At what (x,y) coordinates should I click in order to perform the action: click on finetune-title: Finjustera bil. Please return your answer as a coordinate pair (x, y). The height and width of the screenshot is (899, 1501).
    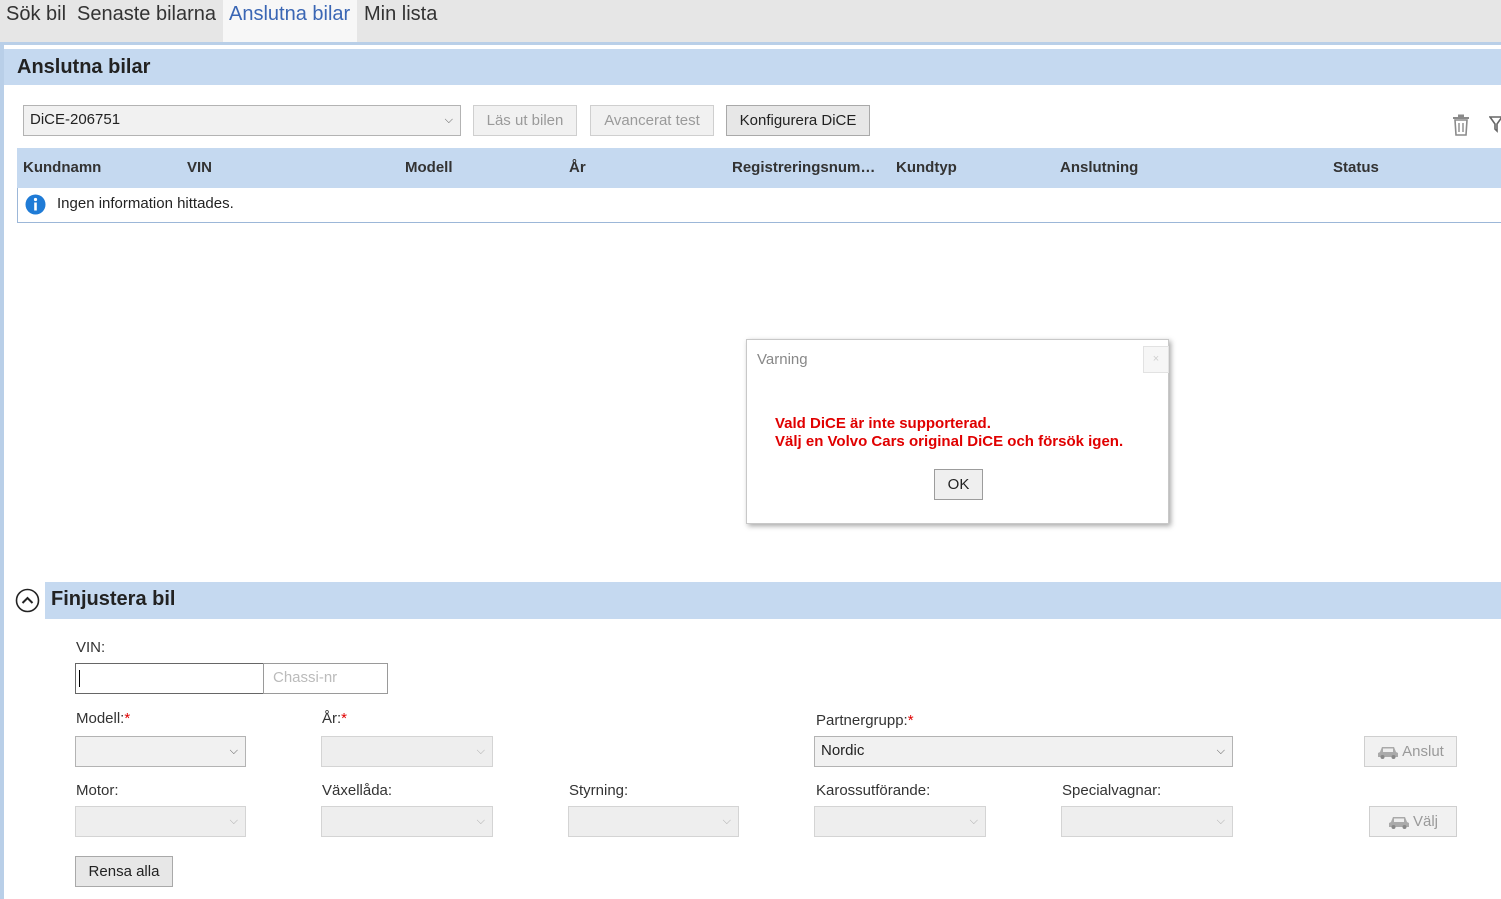
    Looking at the image, I should click on (113, 599).